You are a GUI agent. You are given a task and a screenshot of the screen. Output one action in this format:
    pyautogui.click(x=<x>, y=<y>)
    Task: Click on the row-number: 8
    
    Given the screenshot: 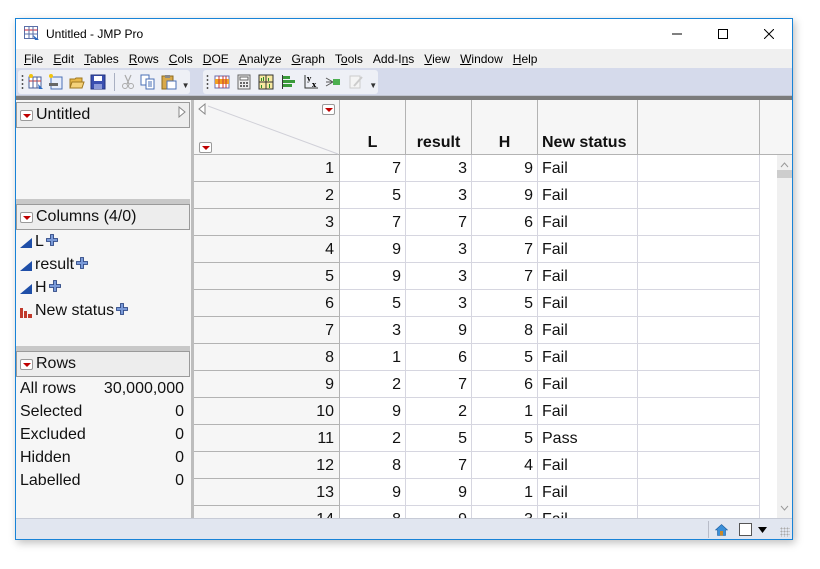 What is the action you would take?
    pyautogui.click(x=267, y=357)
    